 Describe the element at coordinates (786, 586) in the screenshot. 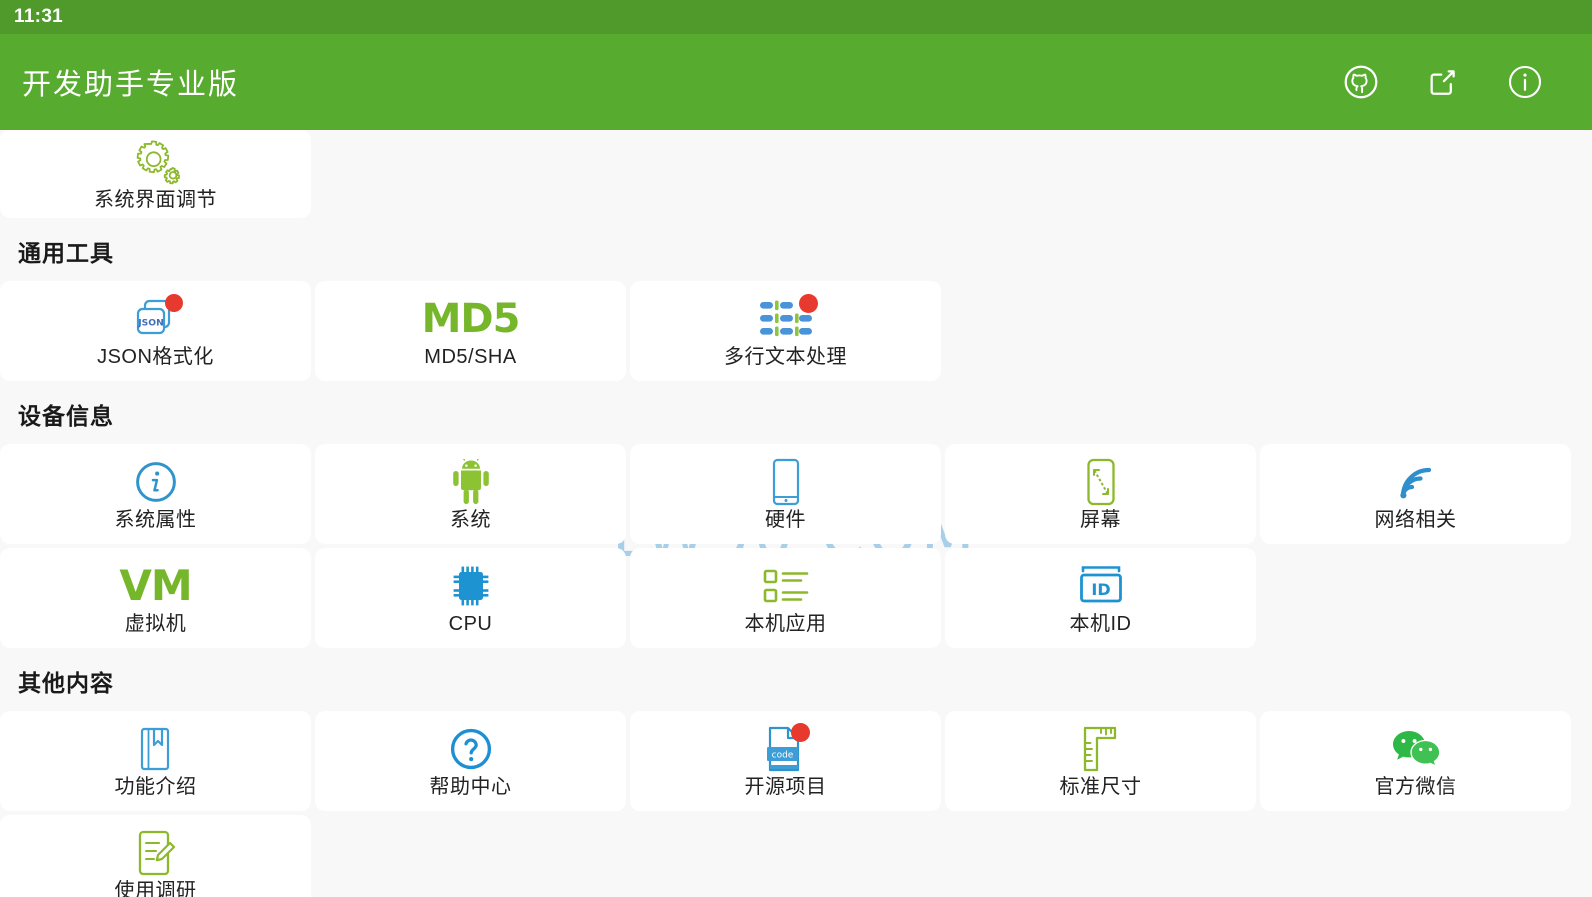

I see `app-list-icon` at that location.